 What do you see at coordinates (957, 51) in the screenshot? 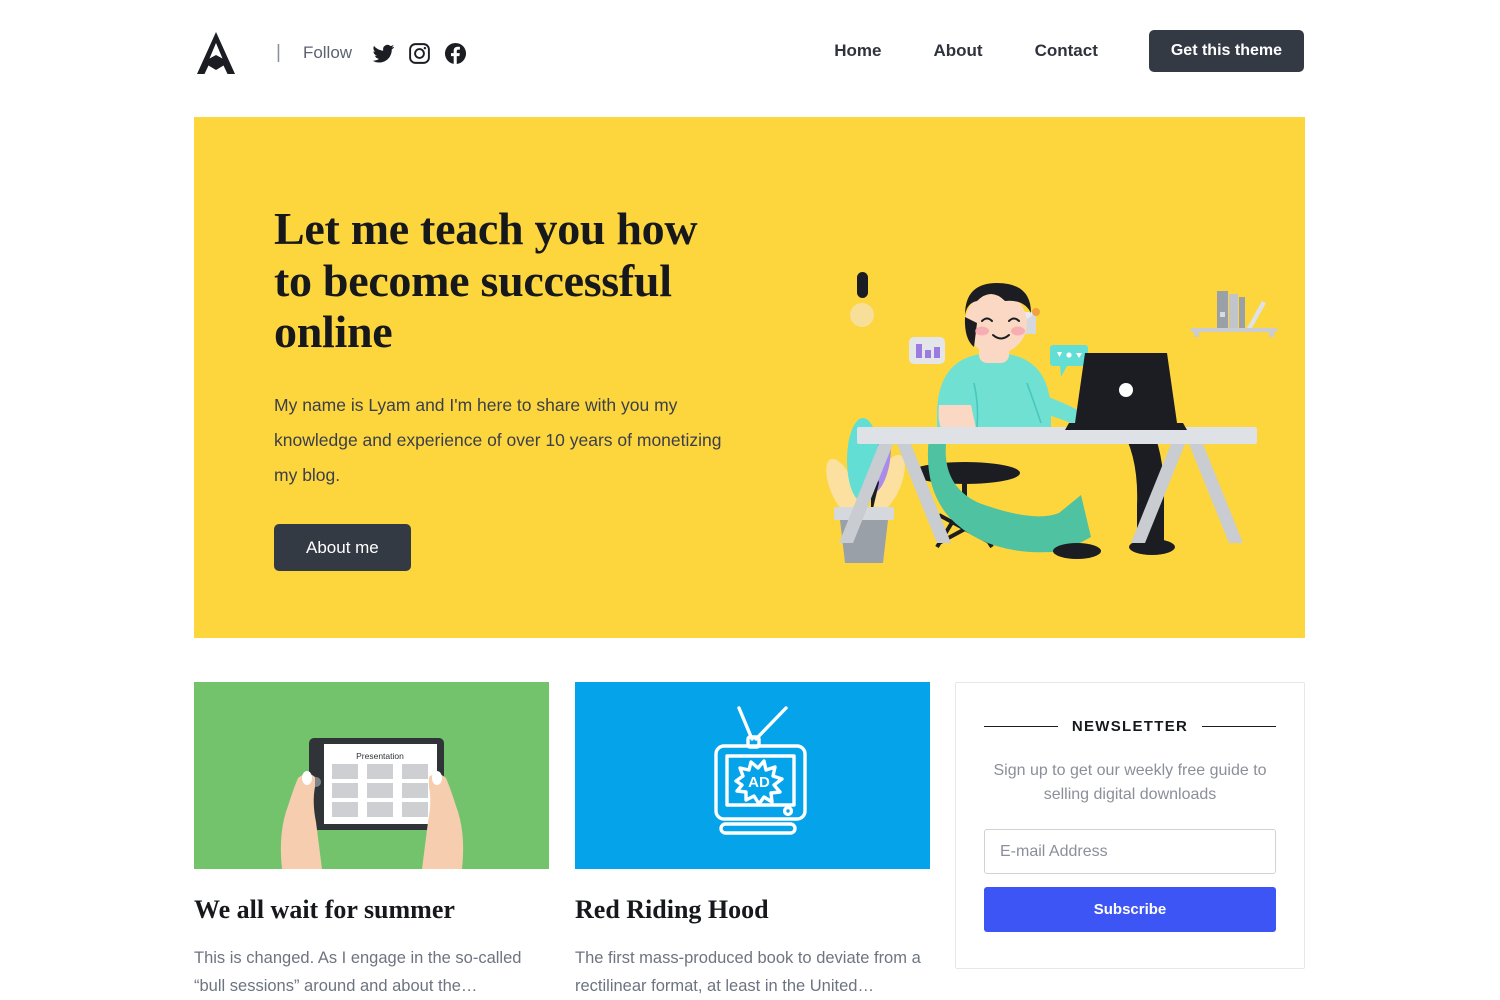
I see `nav-link-about: About` at bounding box center [957, 51].